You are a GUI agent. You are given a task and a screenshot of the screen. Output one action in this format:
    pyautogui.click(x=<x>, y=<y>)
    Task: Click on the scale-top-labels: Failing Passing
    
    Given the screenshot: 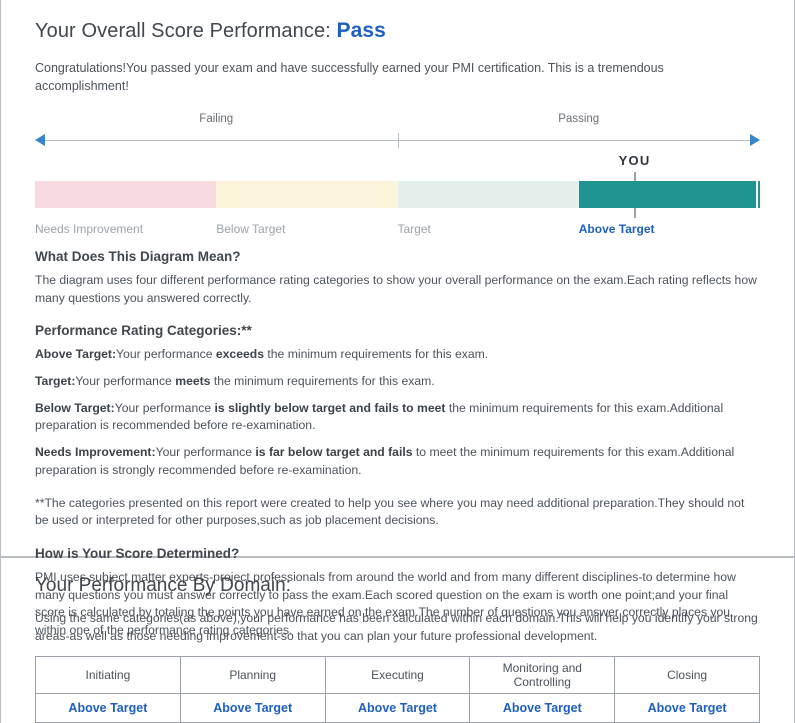 What is the action you would take?
    pyautogui.click(x=397, y=121)
    